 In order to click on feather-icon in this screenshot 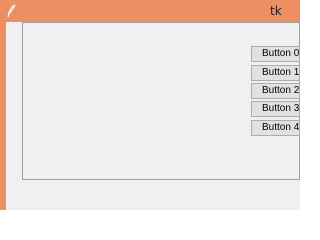, I will do `click(12, 11)`.